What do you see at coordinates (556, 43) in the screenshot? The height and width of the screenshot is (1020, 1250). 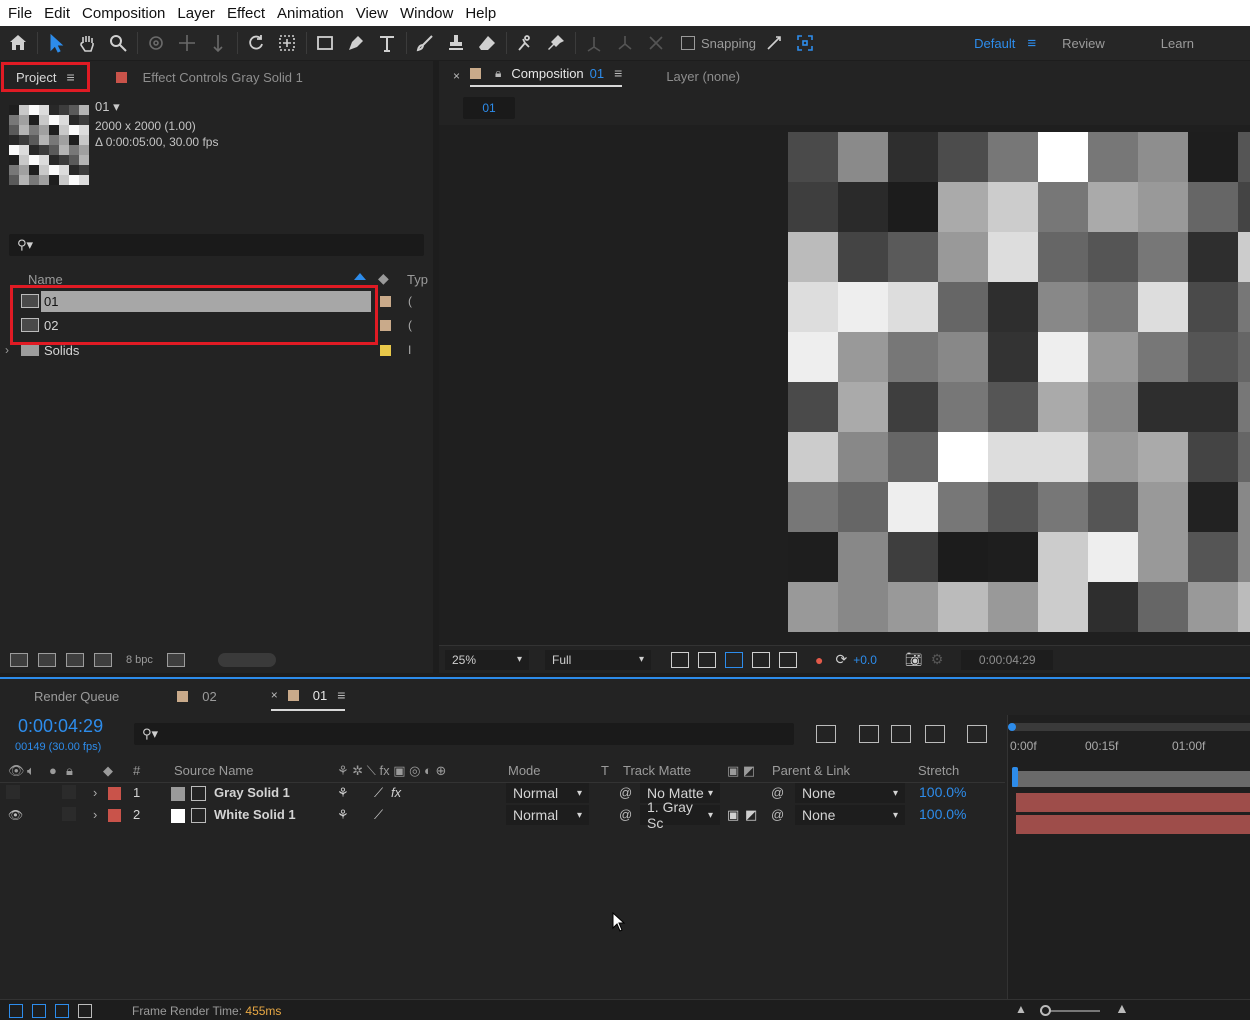 I see `puppet-pin-tool-icon` at bounding box center [556, 43].